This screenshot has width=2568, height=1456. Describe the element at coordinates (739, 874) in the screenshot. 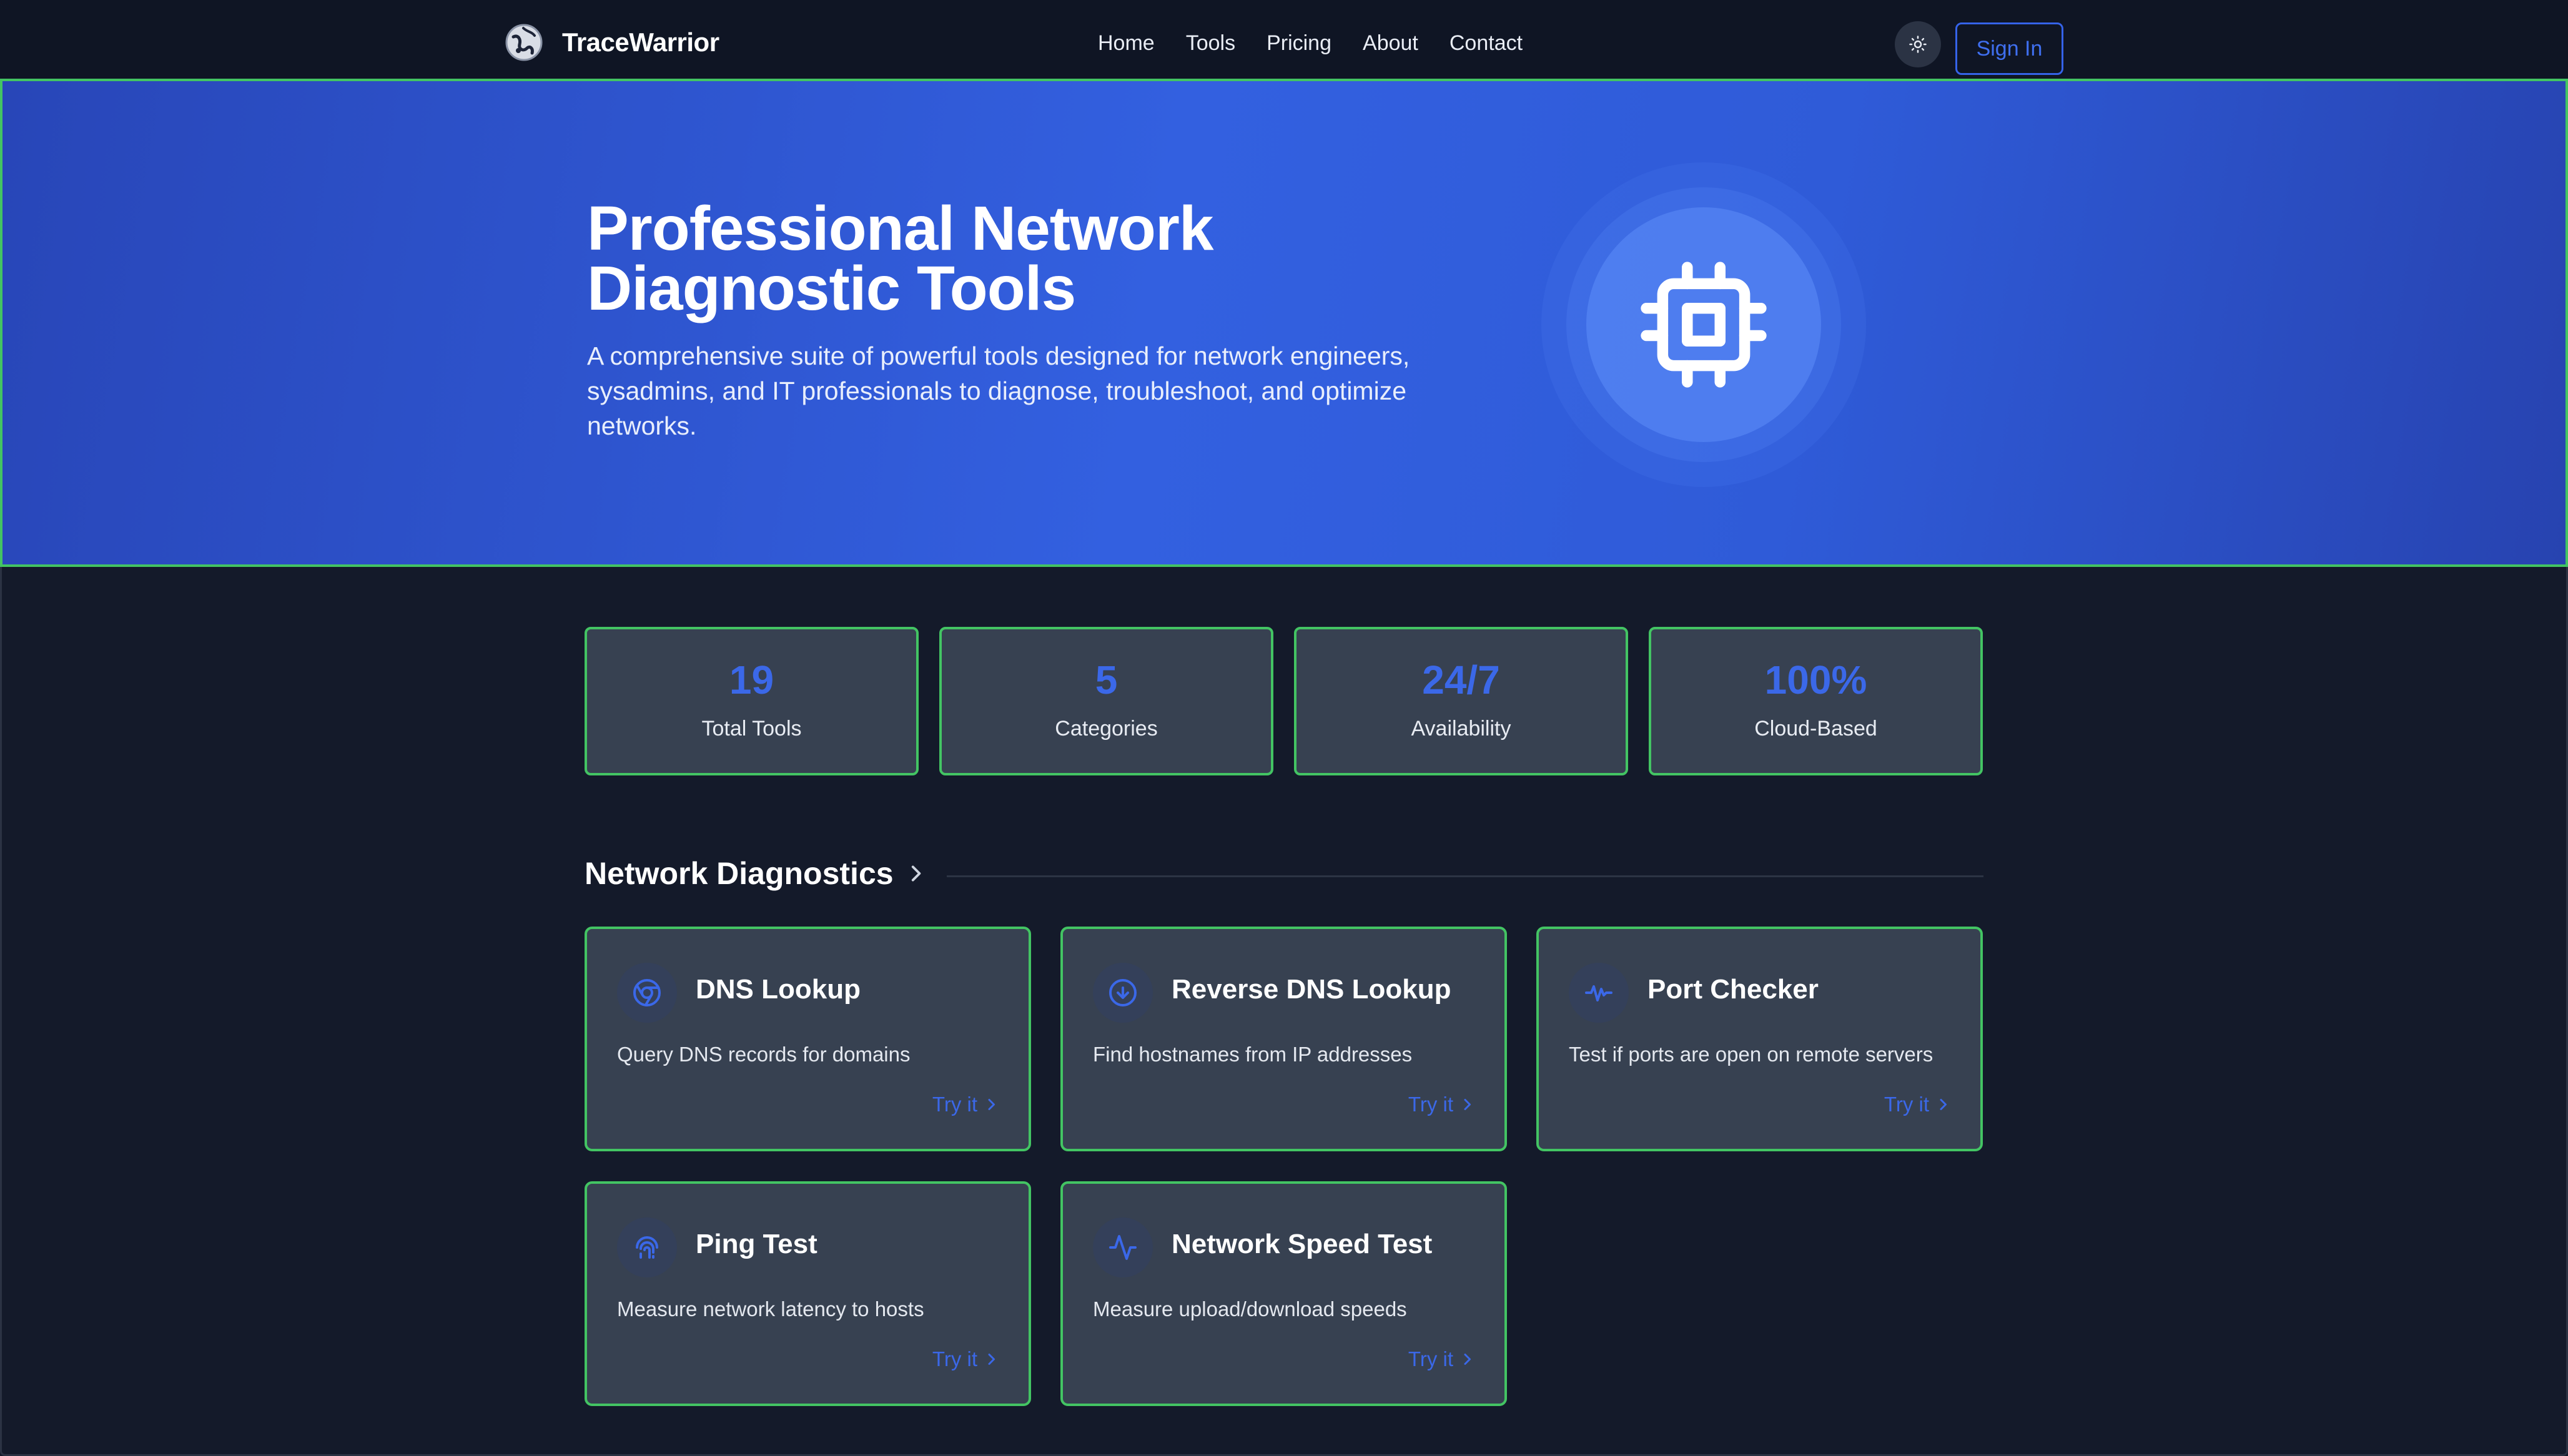

I see `section-title: Network Diagnostics` at that location.